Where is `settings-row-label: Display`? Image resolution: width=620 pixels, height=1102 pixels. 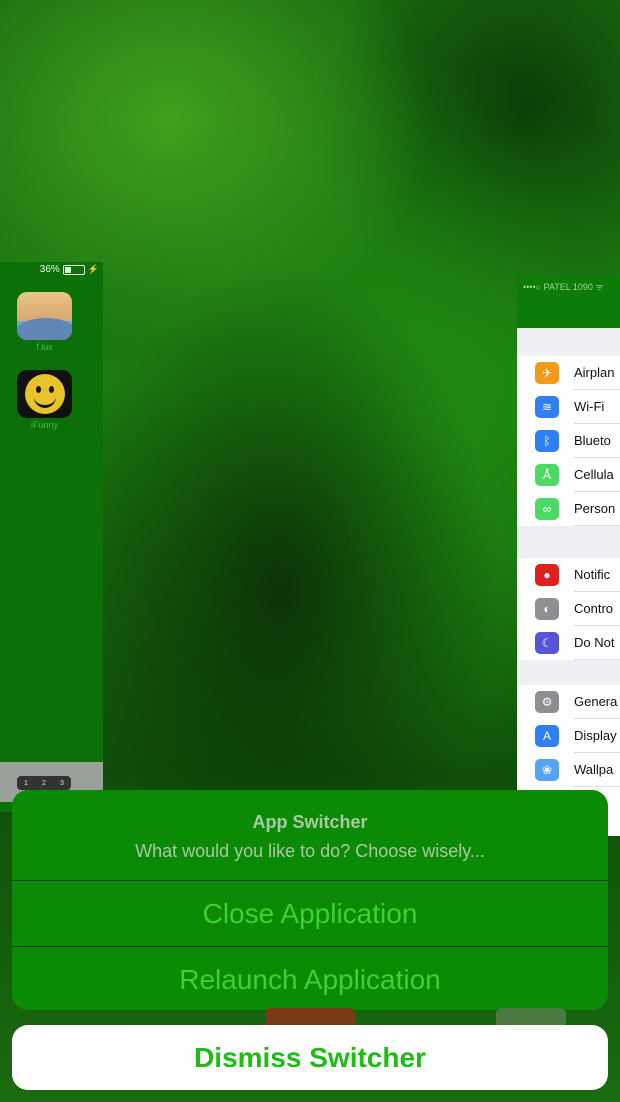 settings-row-label: Display is located at coordinates (595, 735).